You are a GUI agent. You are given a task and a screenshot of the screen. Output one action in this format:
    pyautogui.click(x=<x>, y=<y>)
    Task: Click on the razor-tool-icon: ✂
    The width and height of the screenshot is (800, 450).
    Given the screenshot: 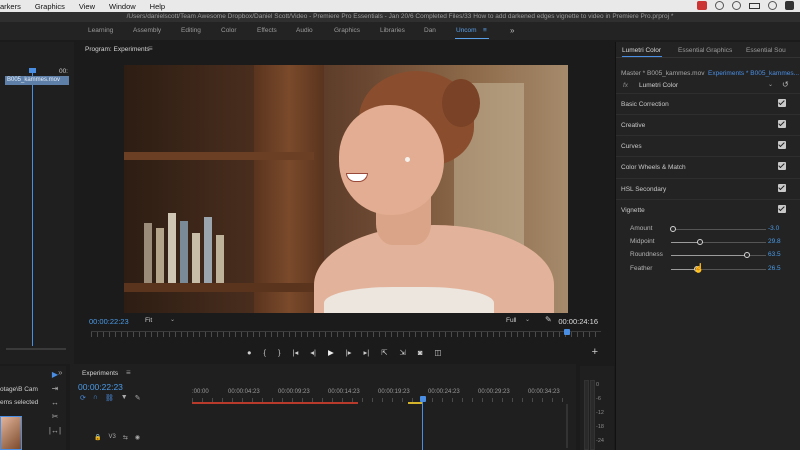 What is the action you would take?
    pyautogui.click(x=55, y=416)
    